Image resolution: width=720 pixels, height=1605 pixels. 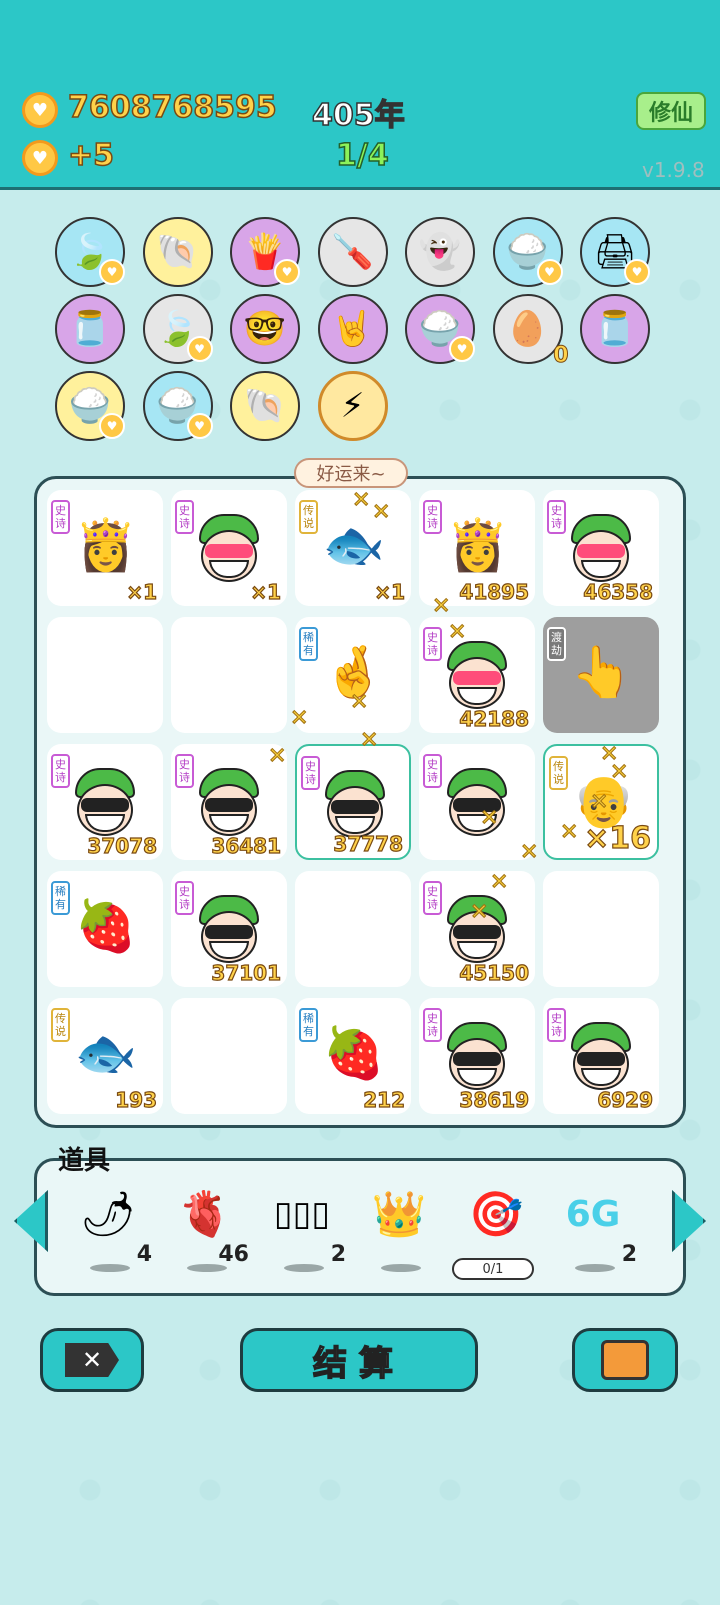 I want to click on prop-item: 🫀 46, so click(x=207, y=1228).